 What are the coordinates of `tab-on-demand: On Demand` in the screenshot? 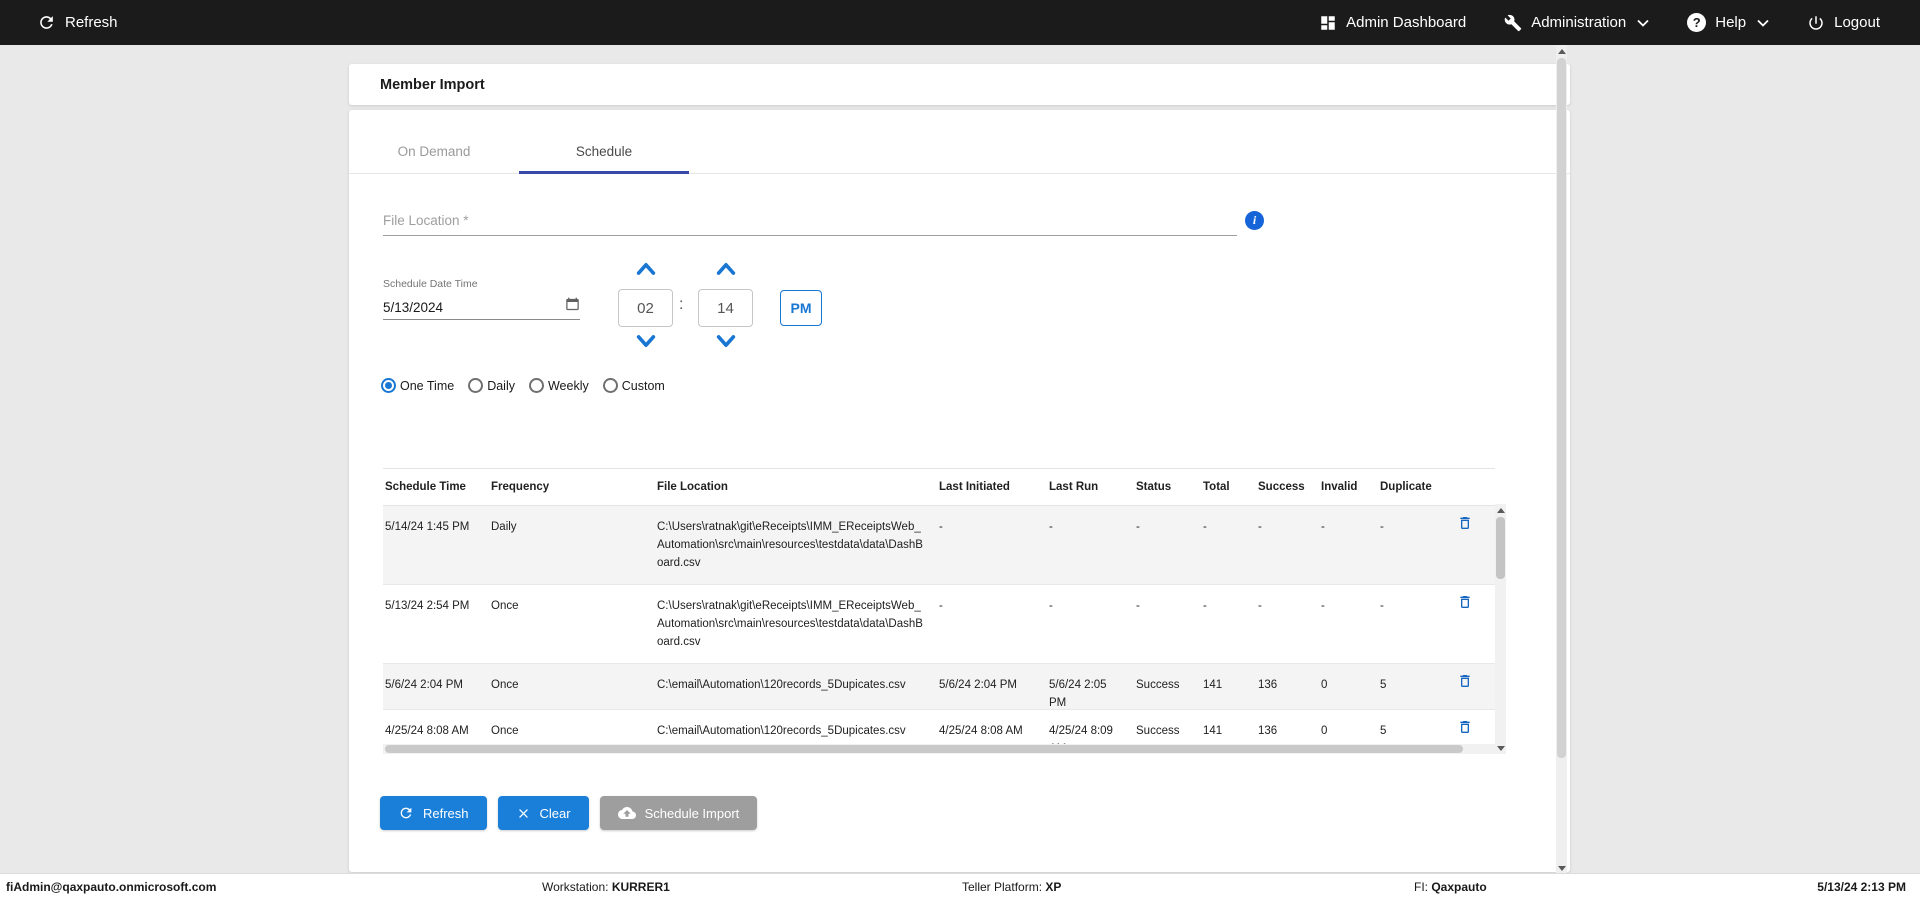 It's located at (434, 151).